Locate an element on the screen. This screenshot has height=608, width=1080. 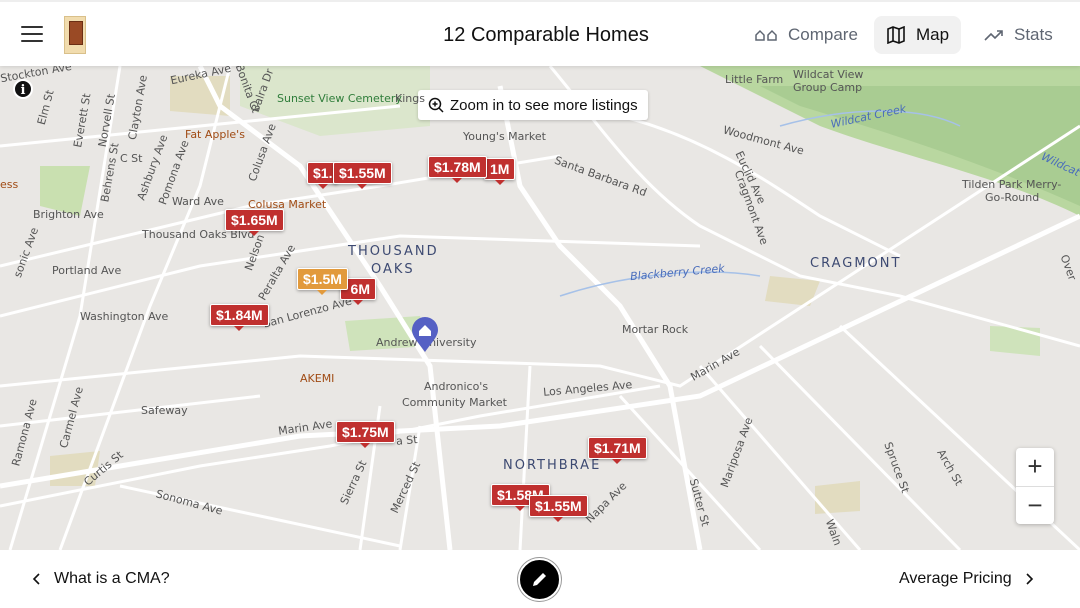
street-label: C St is located at coordinates (131, 158).